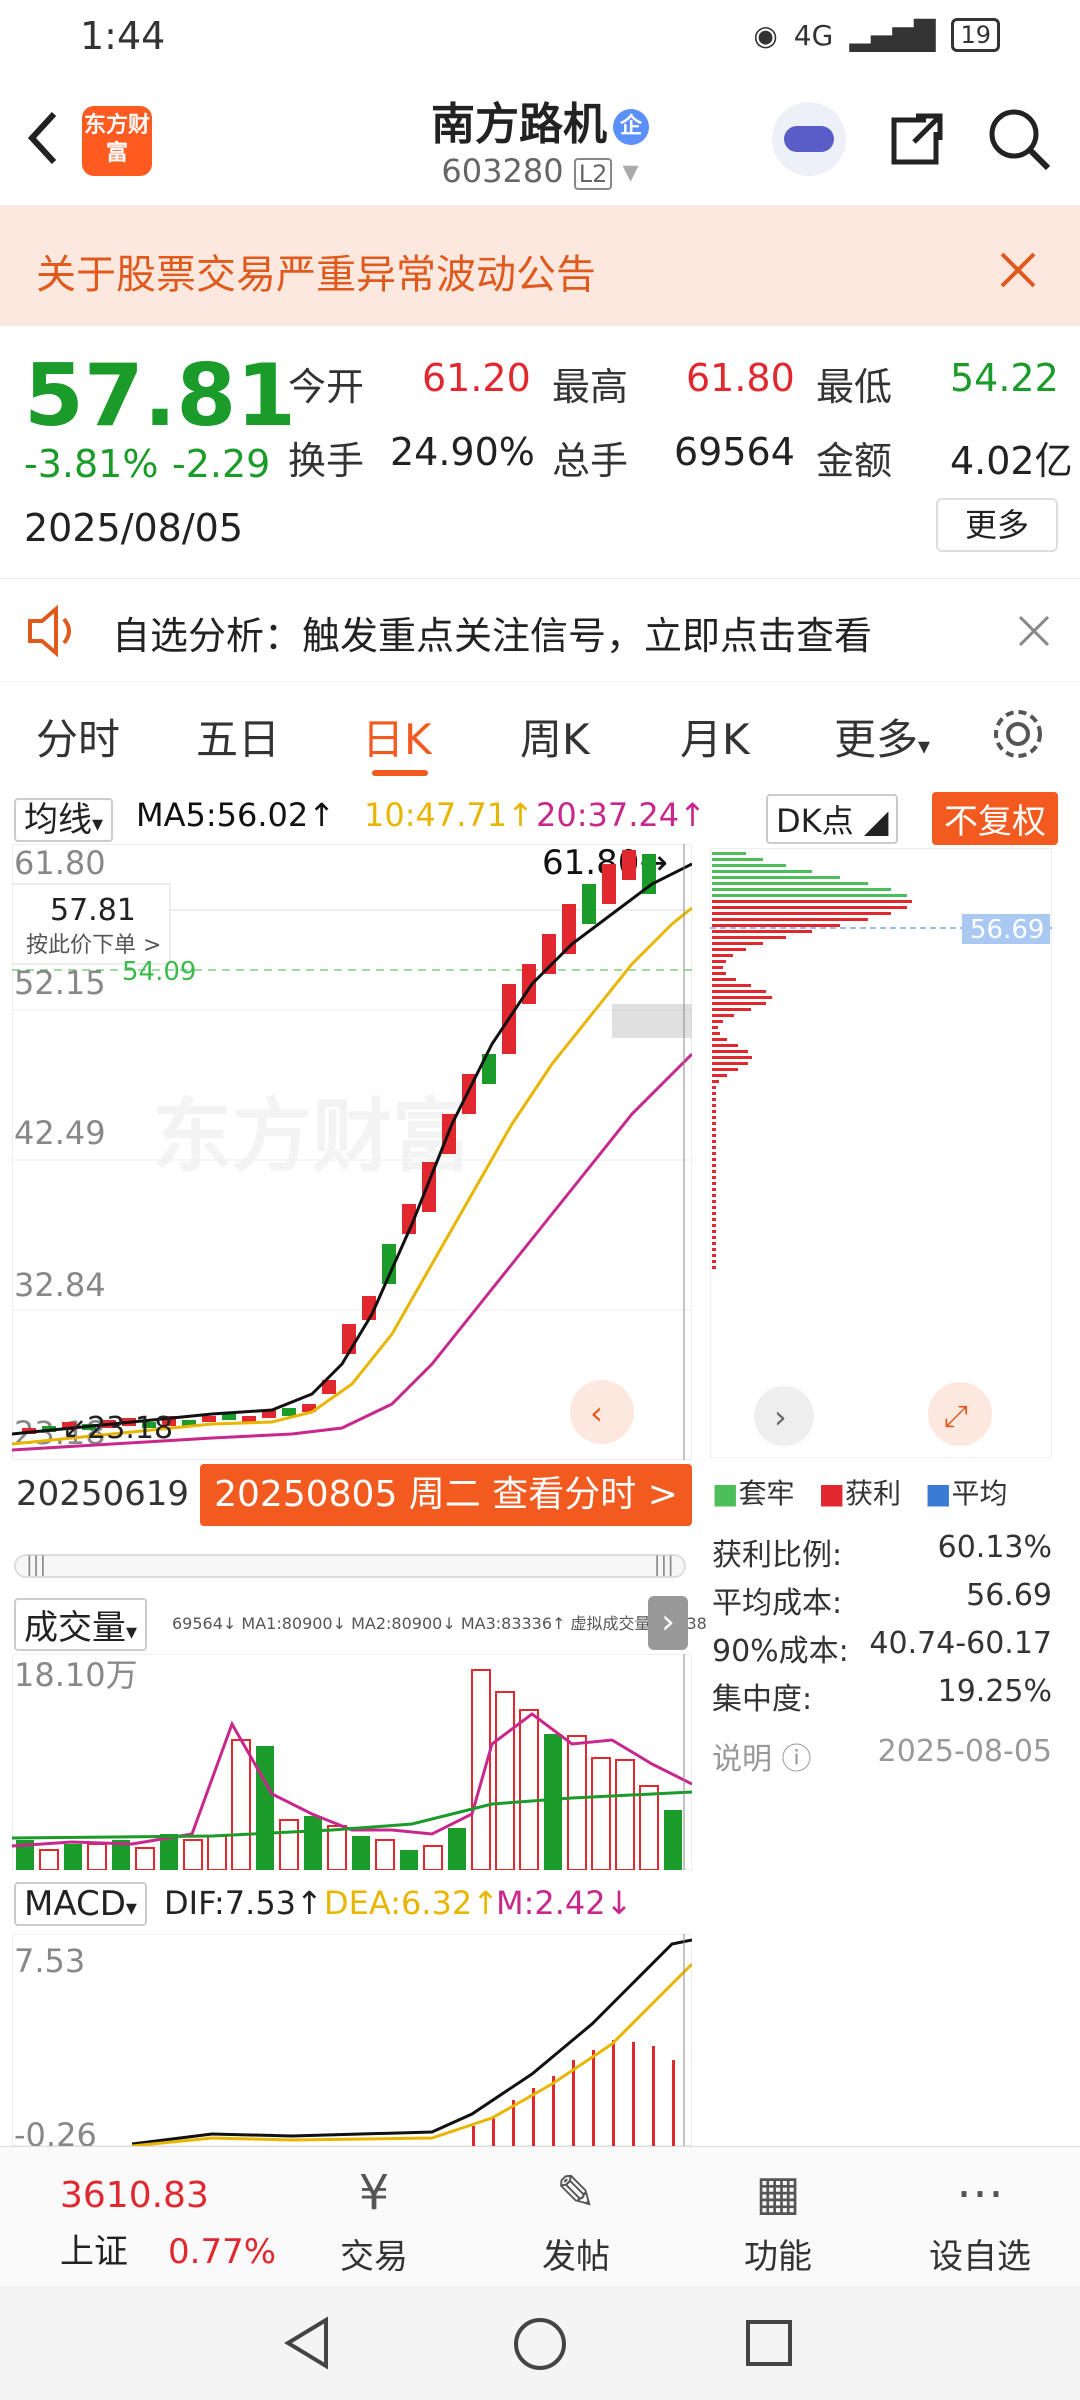 This screenshot has height=2400, width=1080. What do you see at coordinates (49, 631) in the screenshot?
I see `speaker-icon` at bounding box center [49, 631].